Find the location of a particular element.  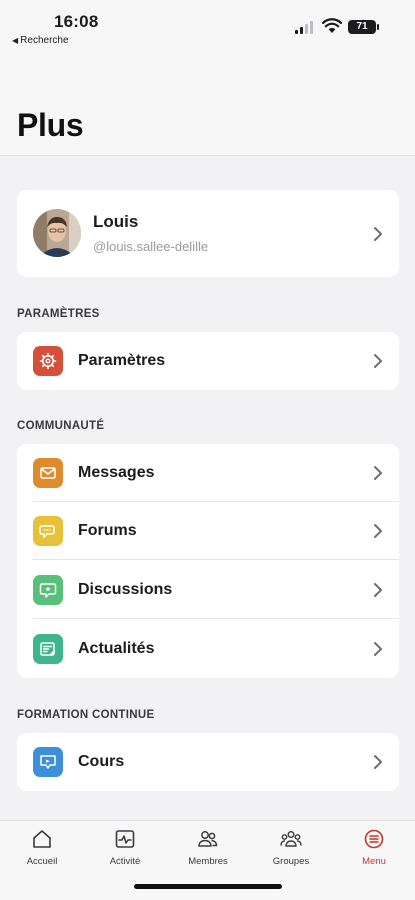

back-label: Recherche is located at coordinates (44, 40).